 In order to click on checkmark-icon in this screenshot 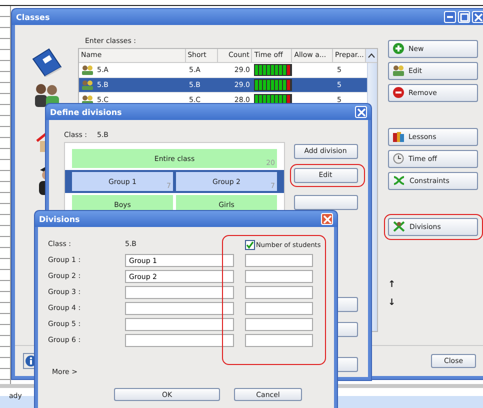, I will do `click(250, 244)`.